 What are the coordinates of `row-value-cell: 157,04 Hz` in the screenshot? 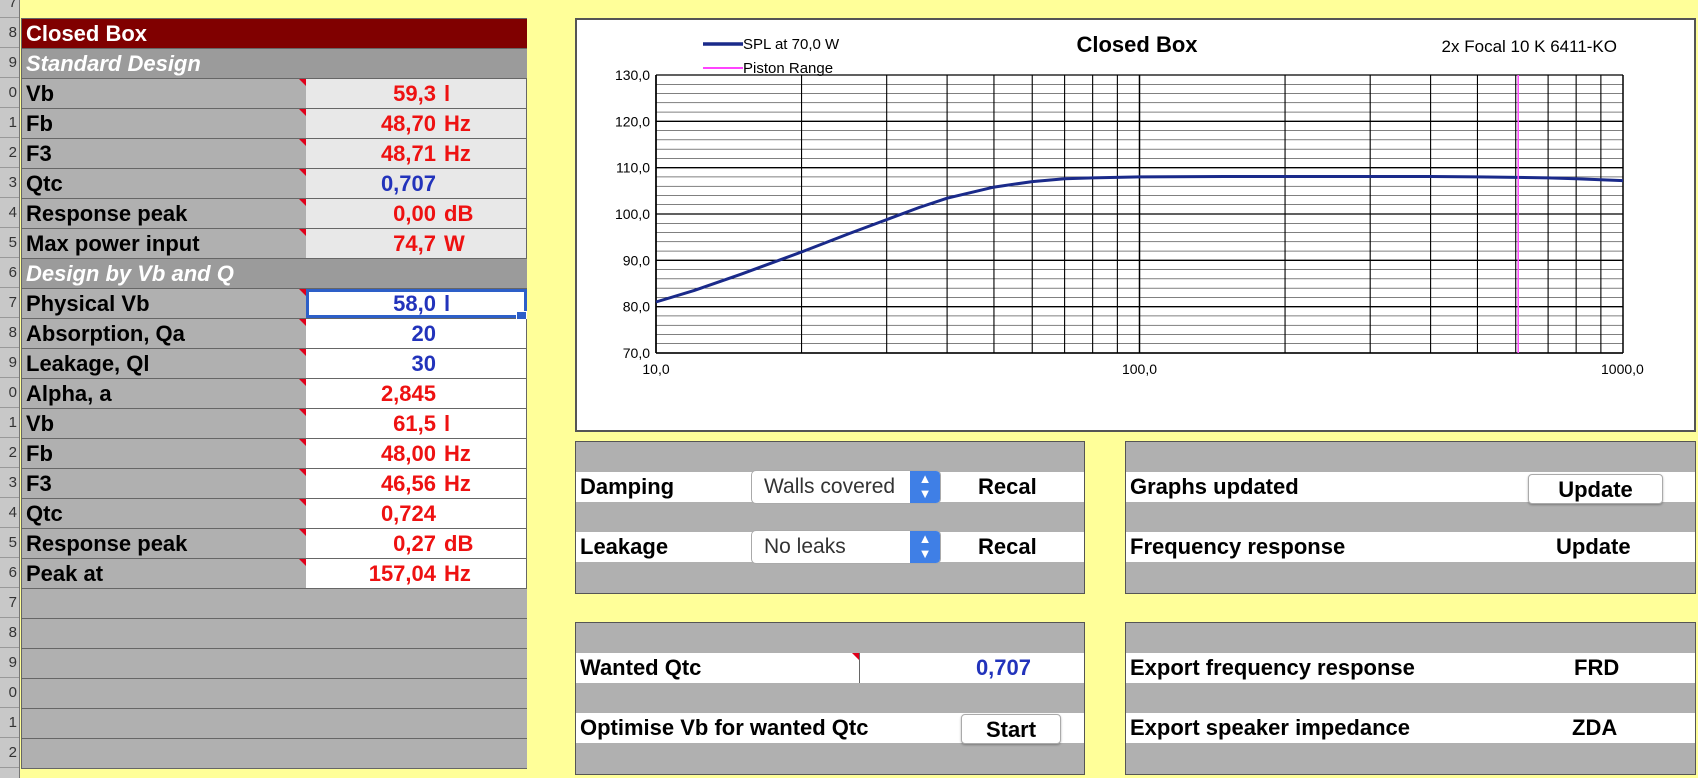 It's located at (416, 573).